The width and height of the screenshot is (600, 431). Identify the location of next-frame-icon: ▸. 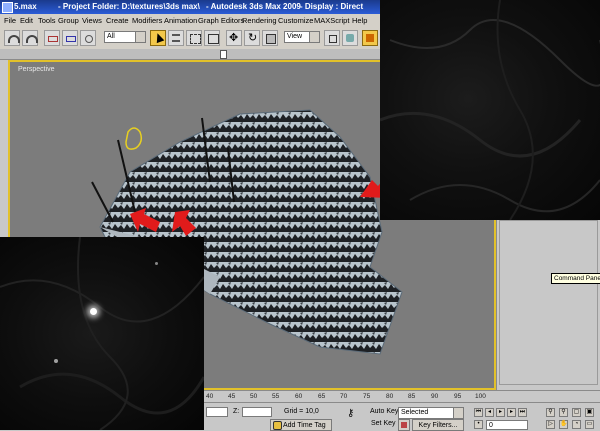
(511, 412).